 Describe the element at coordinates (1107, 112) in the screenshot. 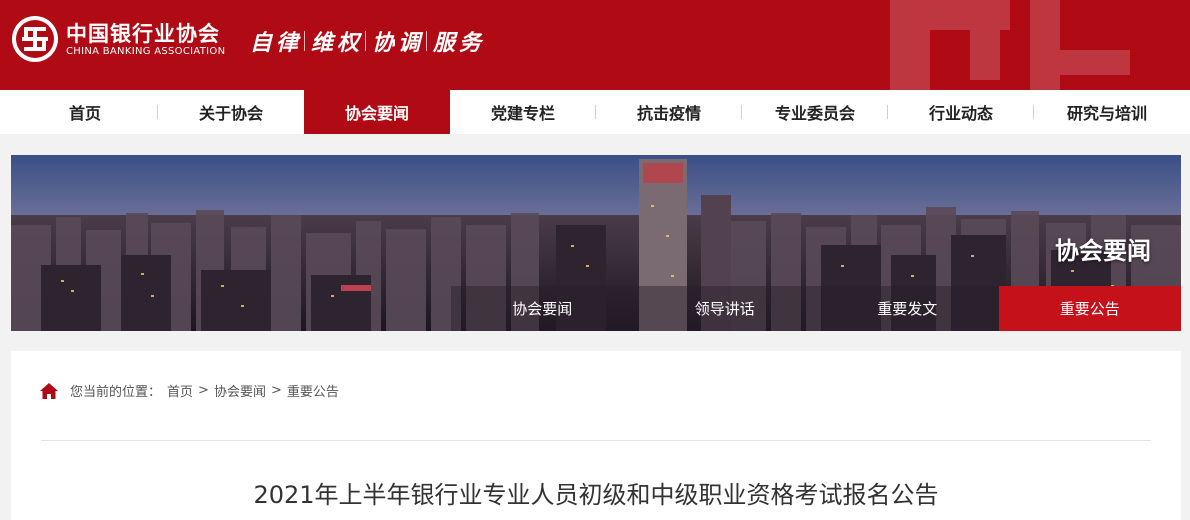

I see `nav-item-research-training: 研究与培训` at that location.